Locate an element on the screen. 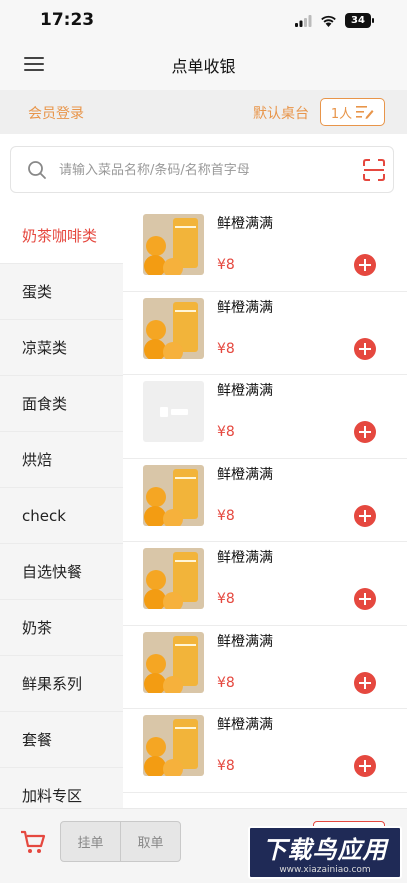 This screenshot has height=883, width=407. take-order-button: 取单 is located at coordinates (150, 841).